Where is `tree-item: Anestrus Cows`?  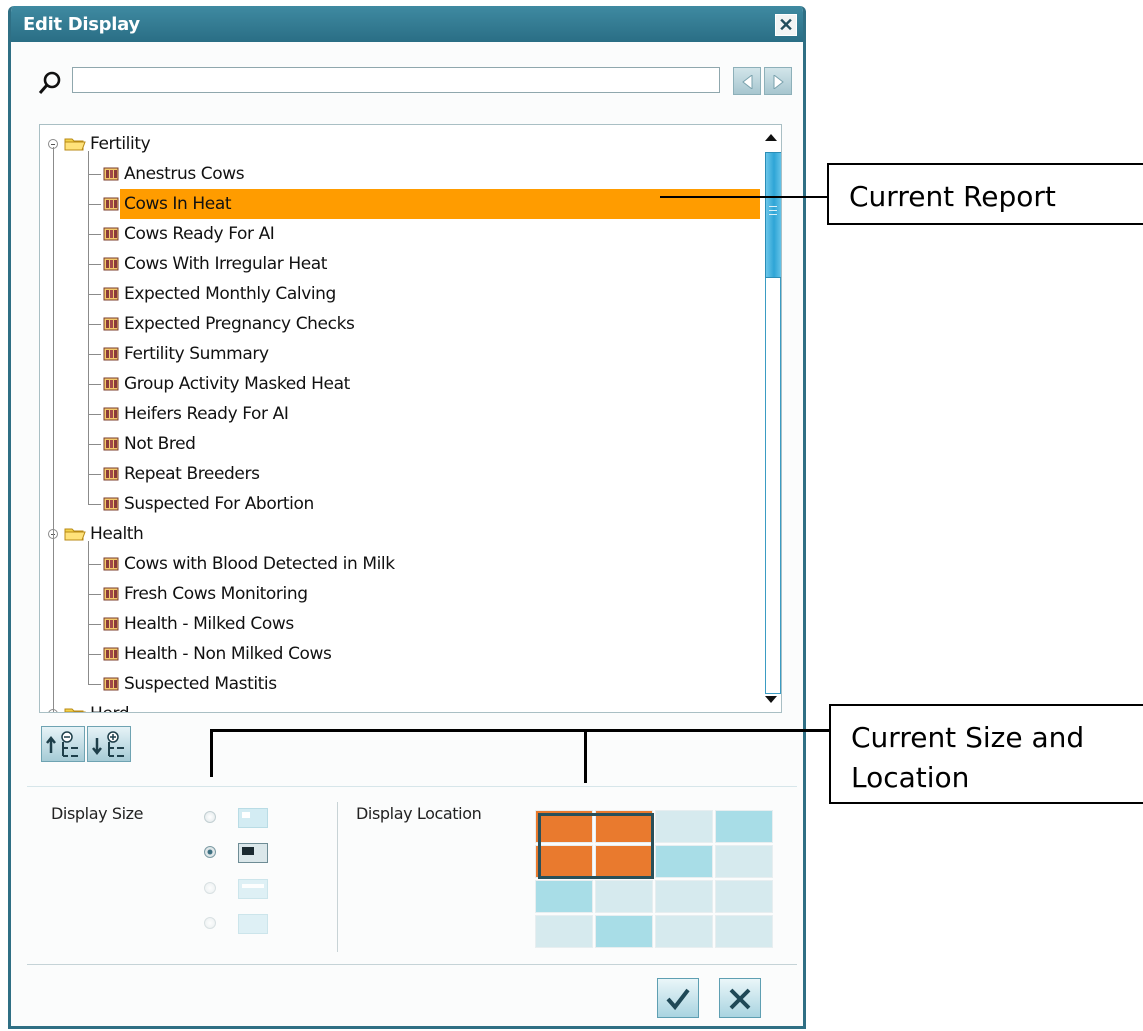 tree-item: Anestrus Cows is located at coordinates (173, 174).